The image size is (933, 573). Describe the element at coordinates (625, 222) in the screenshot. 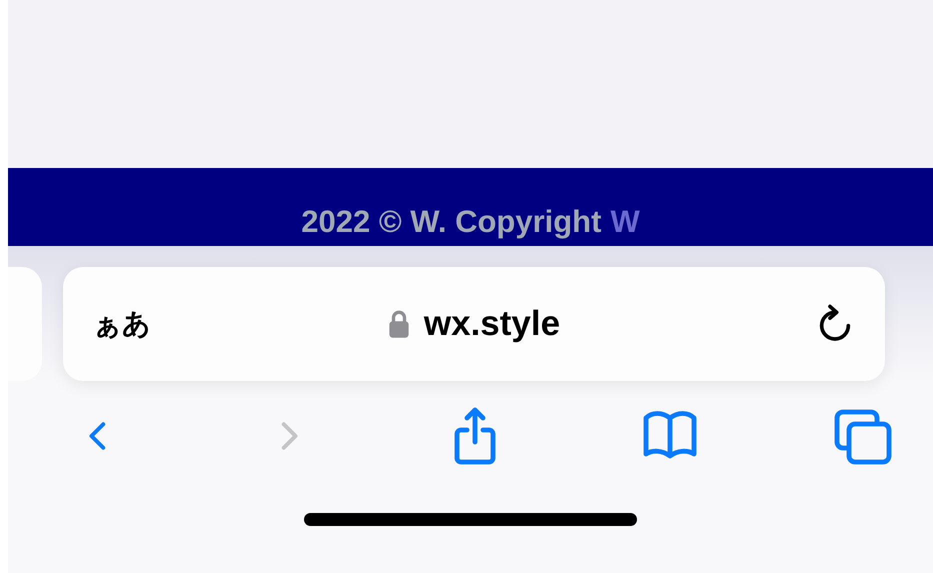

I see `logo-letter: W` at that location.